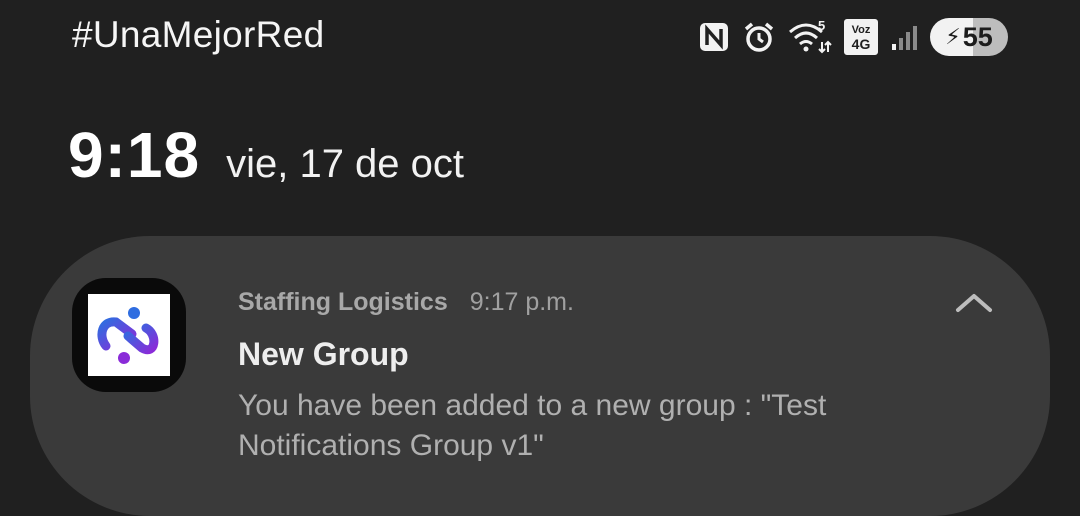 Image resolution: width=1080 pixels, height=516 pixels. Describe the element at coordinates (904, 37) in the screenshot. I see `signal-icon` at that location.